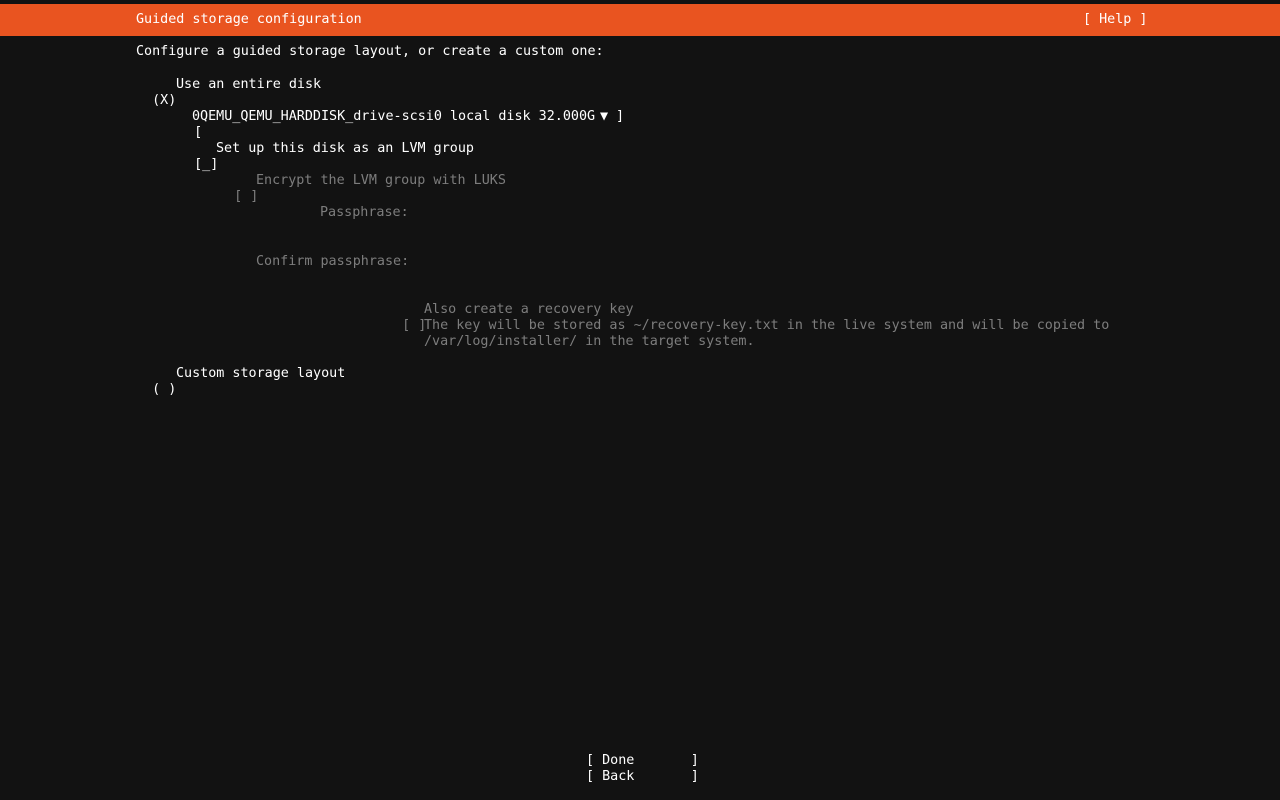 This screenshot has width=1280, height=800. What do you see at coordinates (529, 309) in the screenshot?
I see `recovery-key-label: Also create a recovery key` at bounding box center [529, 309].